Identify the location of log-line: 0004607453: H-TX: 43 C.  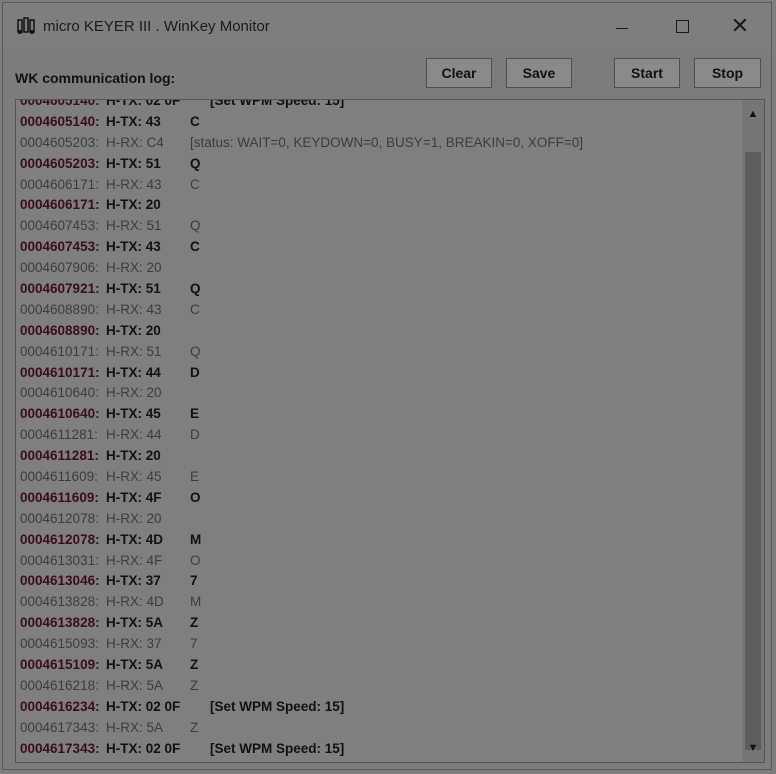
(379, 247).